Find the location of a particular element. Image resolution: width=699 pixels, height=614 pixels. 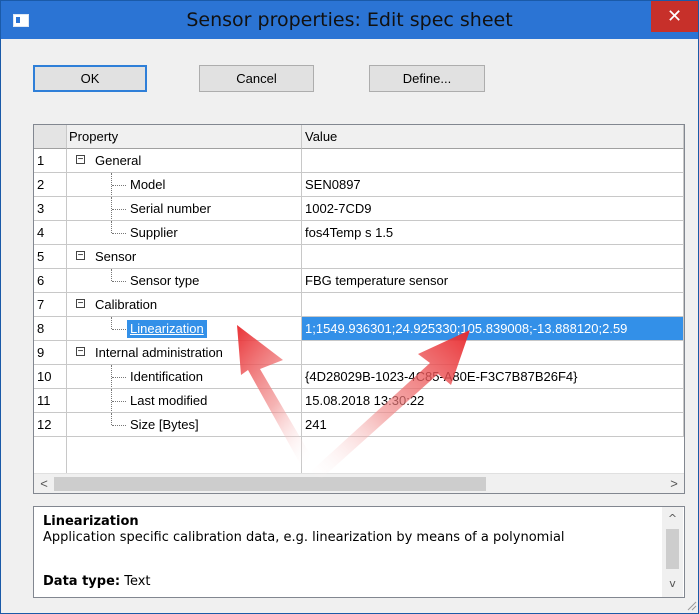

value-cell: 241 is located at coordinates (493, 425).